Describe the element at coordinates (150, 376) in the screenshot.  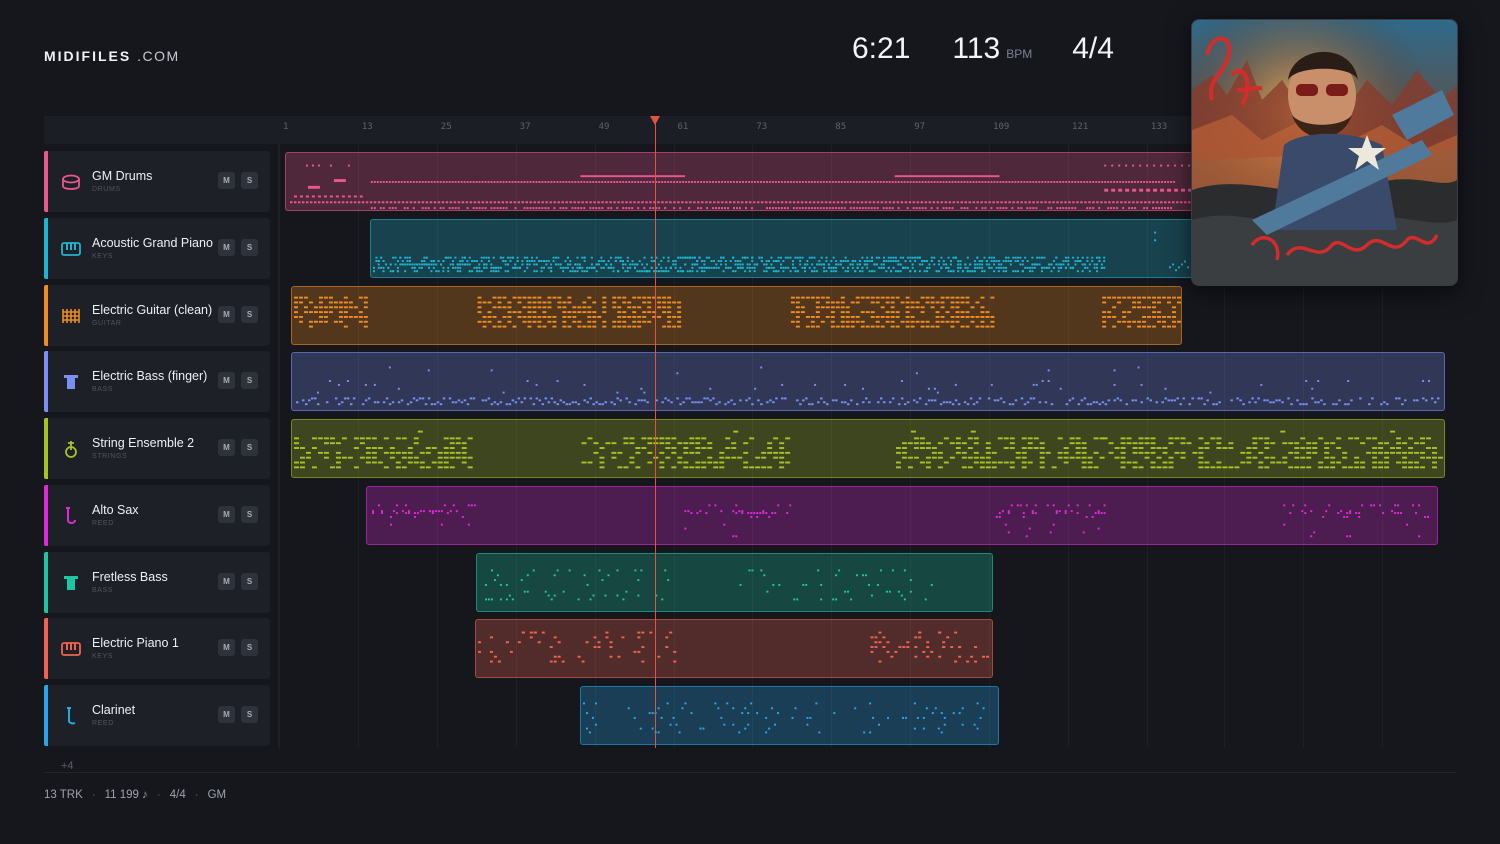
I see `track-name: Electric Bass (finger)` at that location.